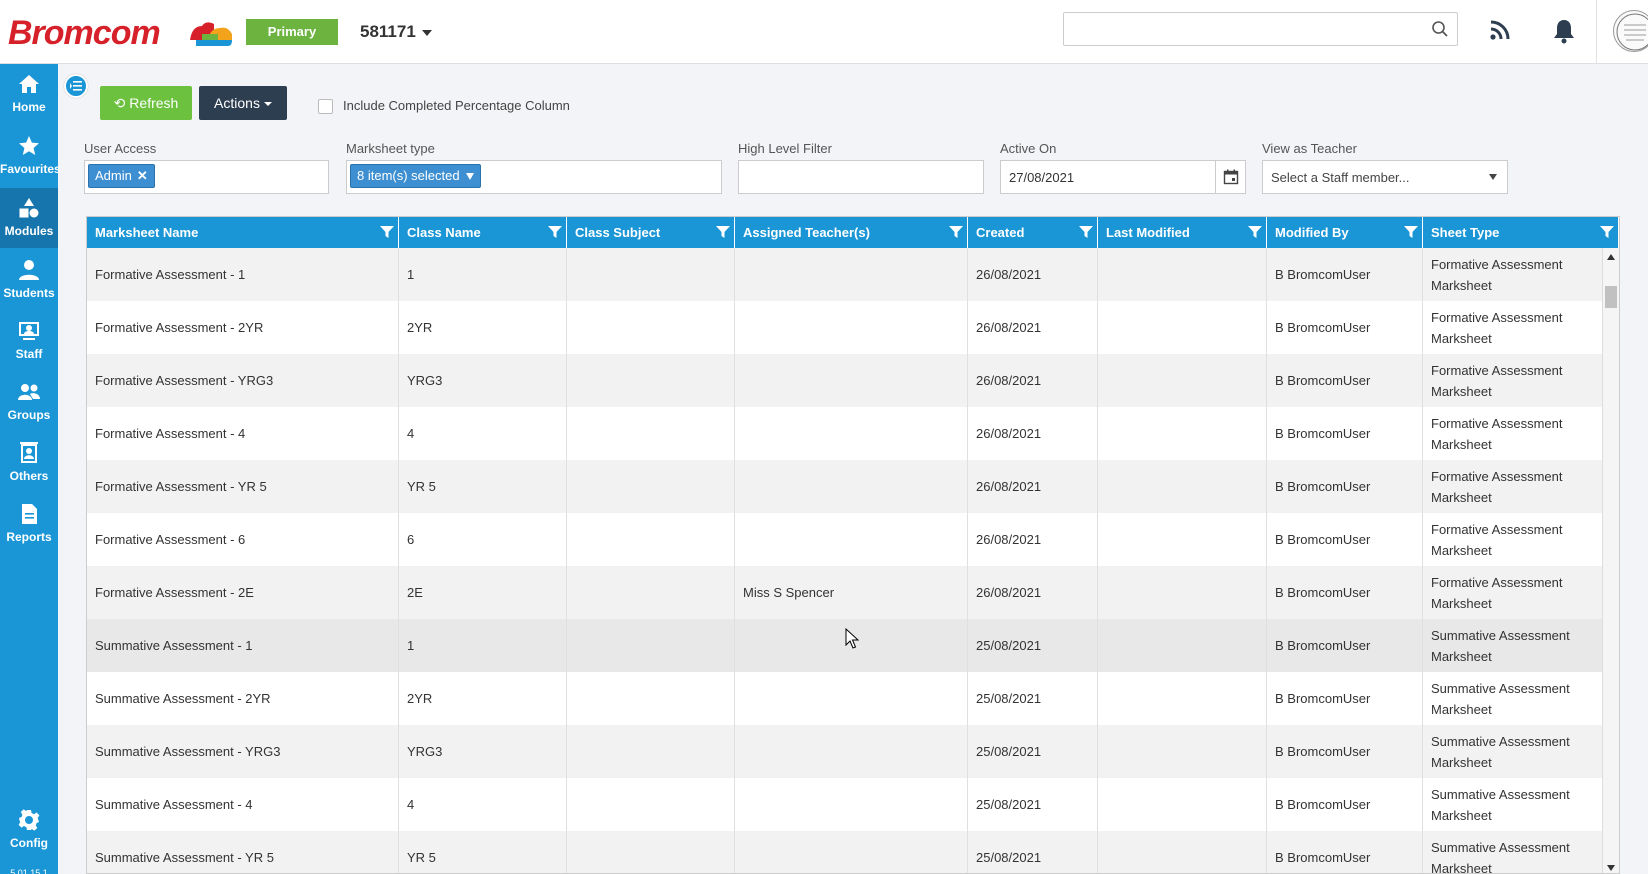 The image size is (1648, 874). I want to click on avatar-badge-icon, so click(1632, 32).